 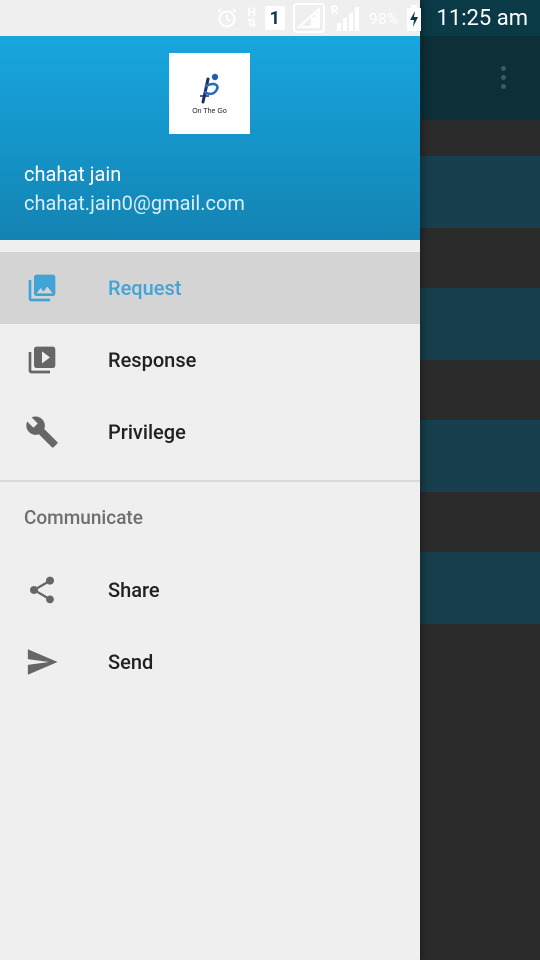 I want to click on sim-icon: 1, so click(x=274, y=18).